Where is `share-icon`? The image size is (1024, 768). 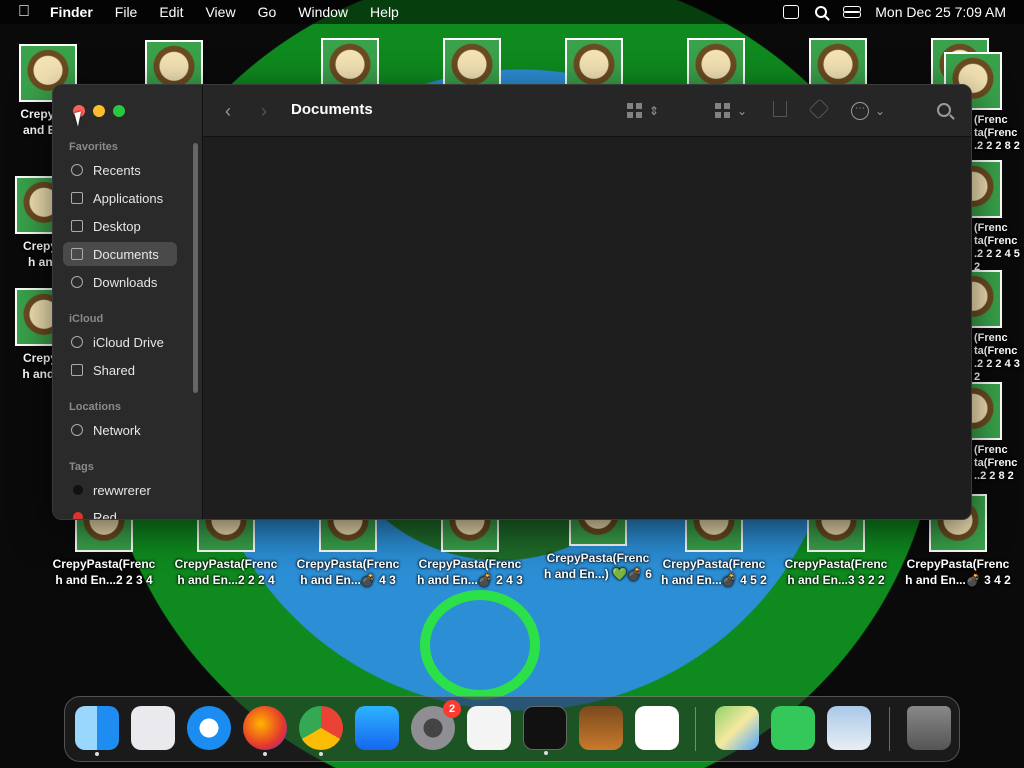
share-icon is located at coordinates (780, 109).